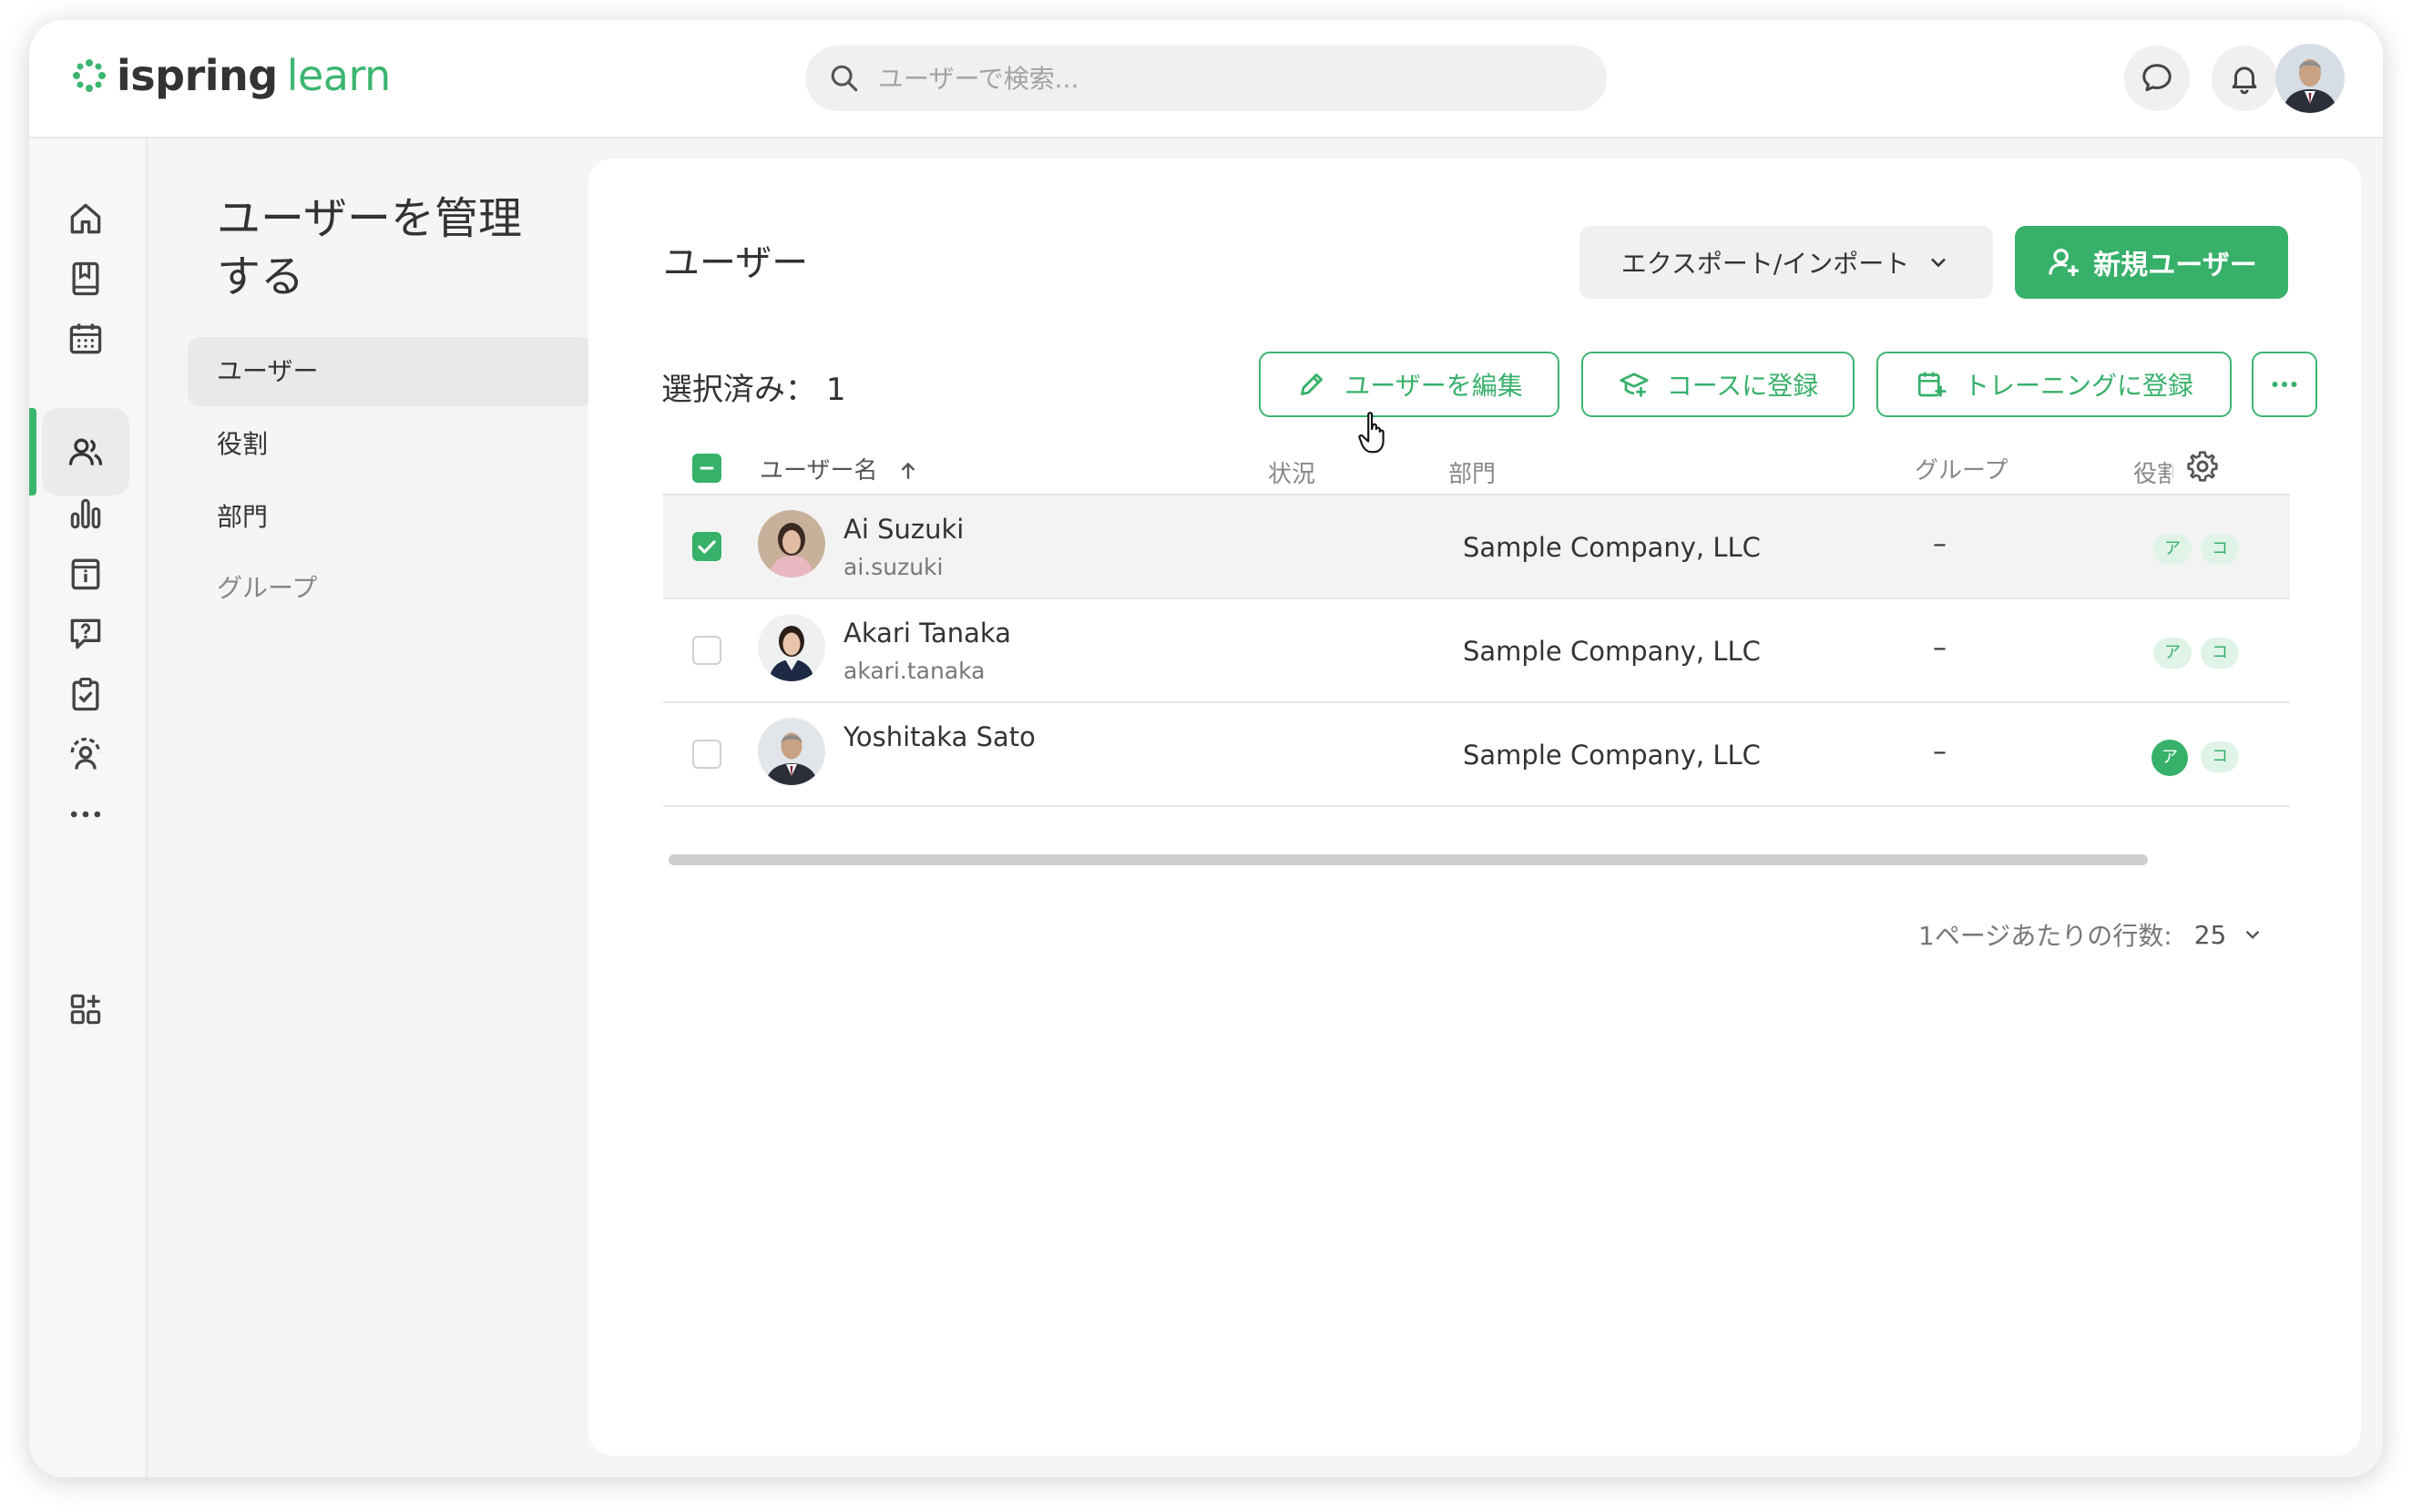 The image size is (2412, 1512). What do you see at coordinates (1312, 384) in the screenshot?
I see `pencil-icon` at bounding box center [1312, 384].